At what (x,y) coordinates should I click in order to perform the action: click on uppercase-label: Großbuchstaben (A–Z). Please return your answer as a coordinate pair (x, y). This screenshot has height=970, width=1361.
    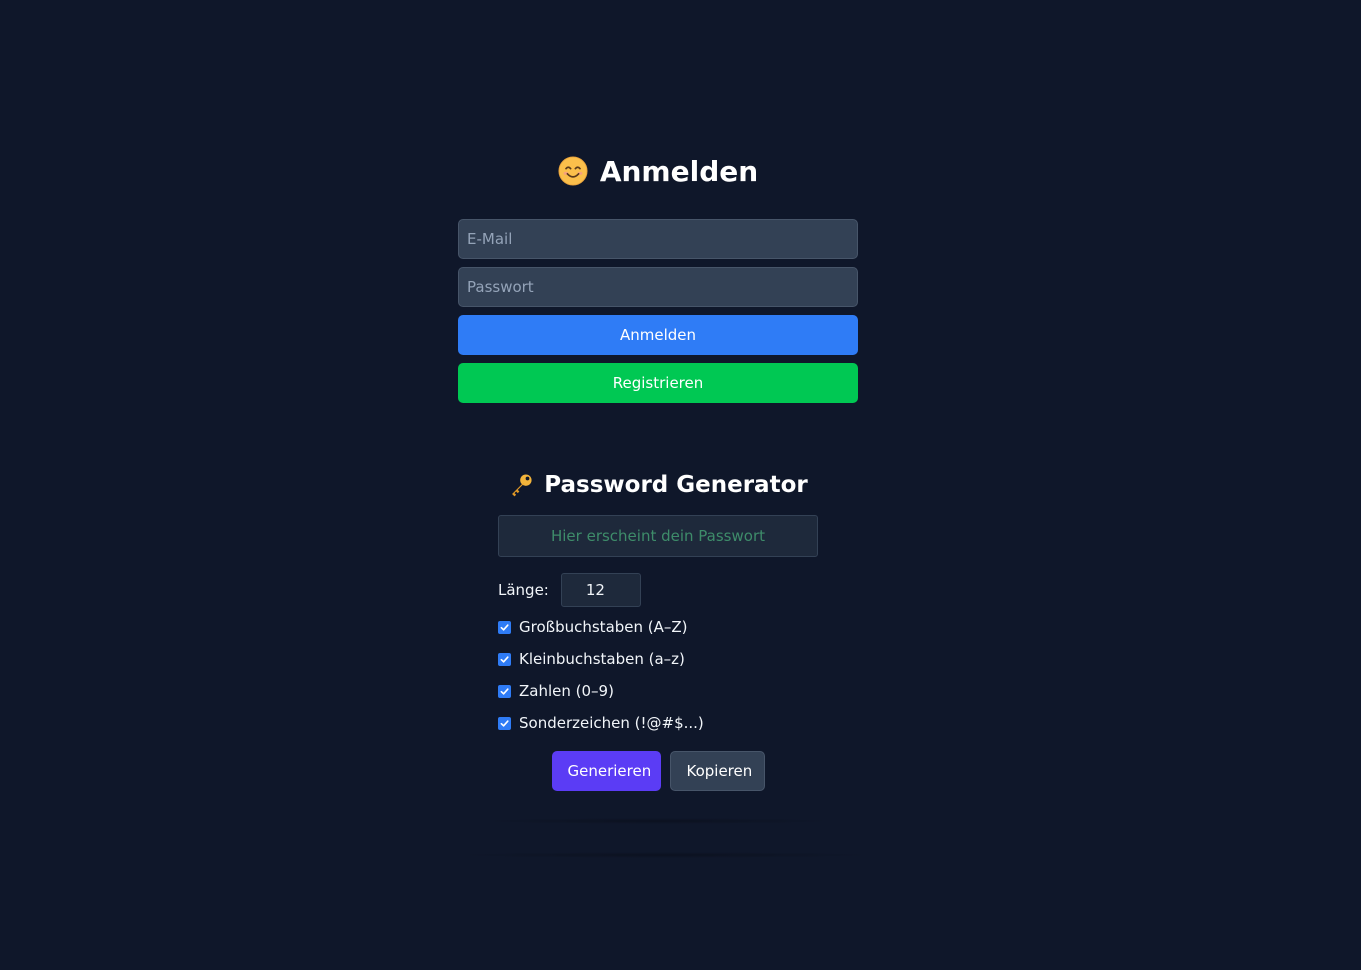
    Looking at the image, I should click on (603, 627).